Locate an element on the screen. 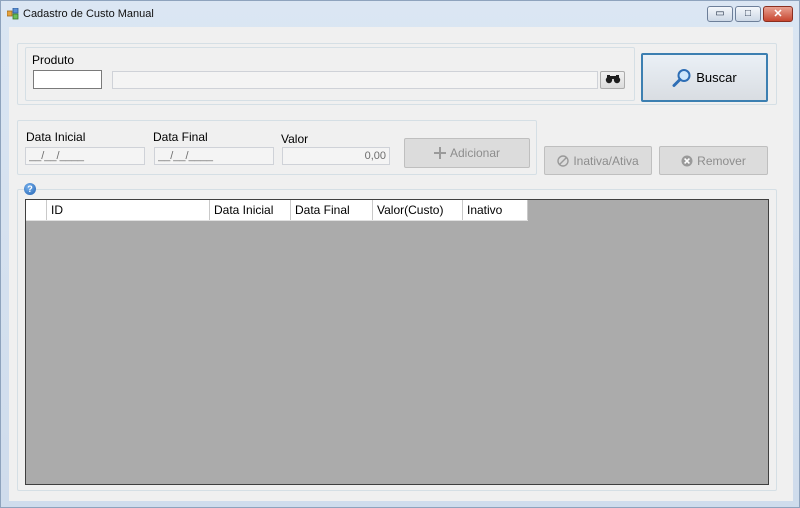  valor-label: Valor is located at coordinates (295, 139).